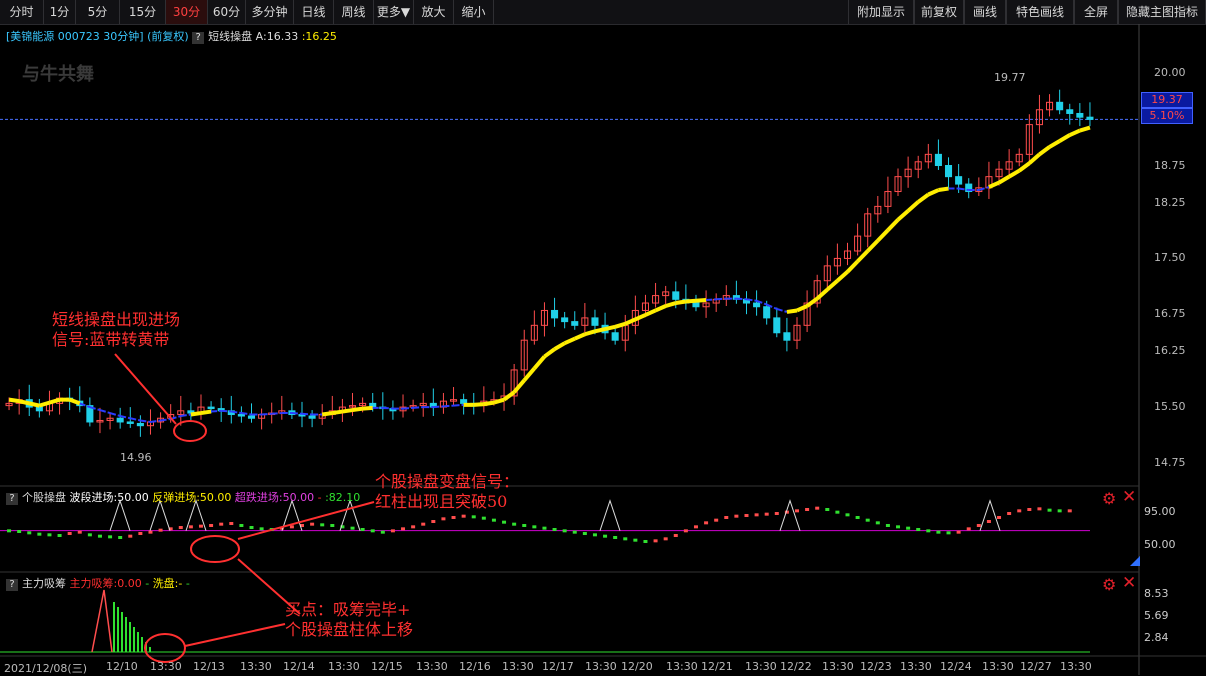 The height and width of the screenshot is (676, 1206). I want to click on toolbar-period-button: 30分, so click(187, 12).